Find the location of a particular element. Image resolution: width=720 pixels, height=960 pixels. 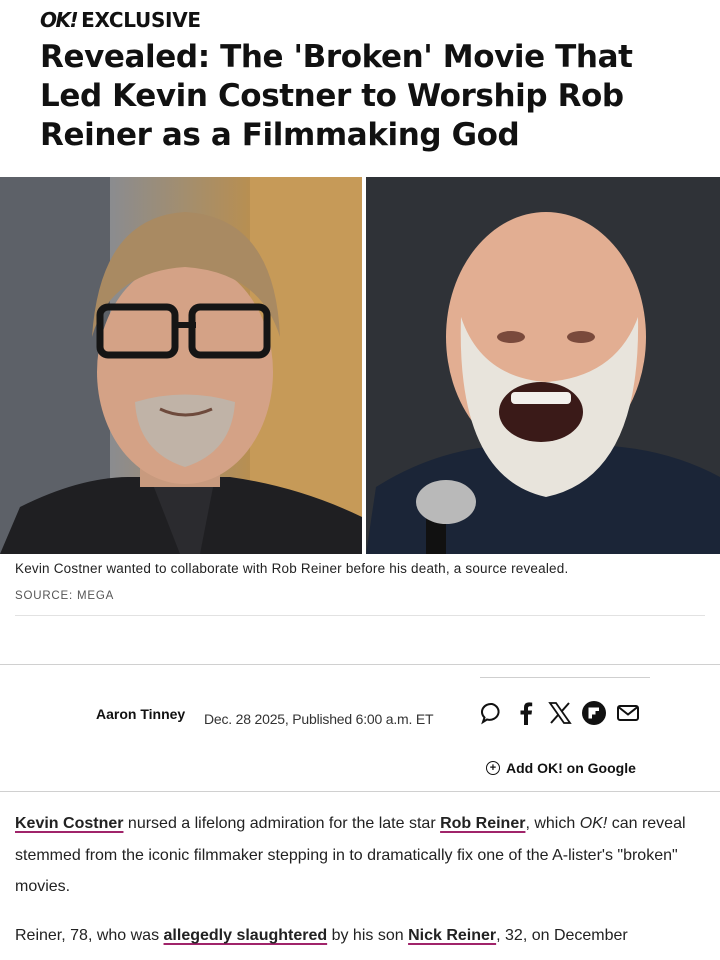

section-divider-bottom is located at coordinates (360, 791).